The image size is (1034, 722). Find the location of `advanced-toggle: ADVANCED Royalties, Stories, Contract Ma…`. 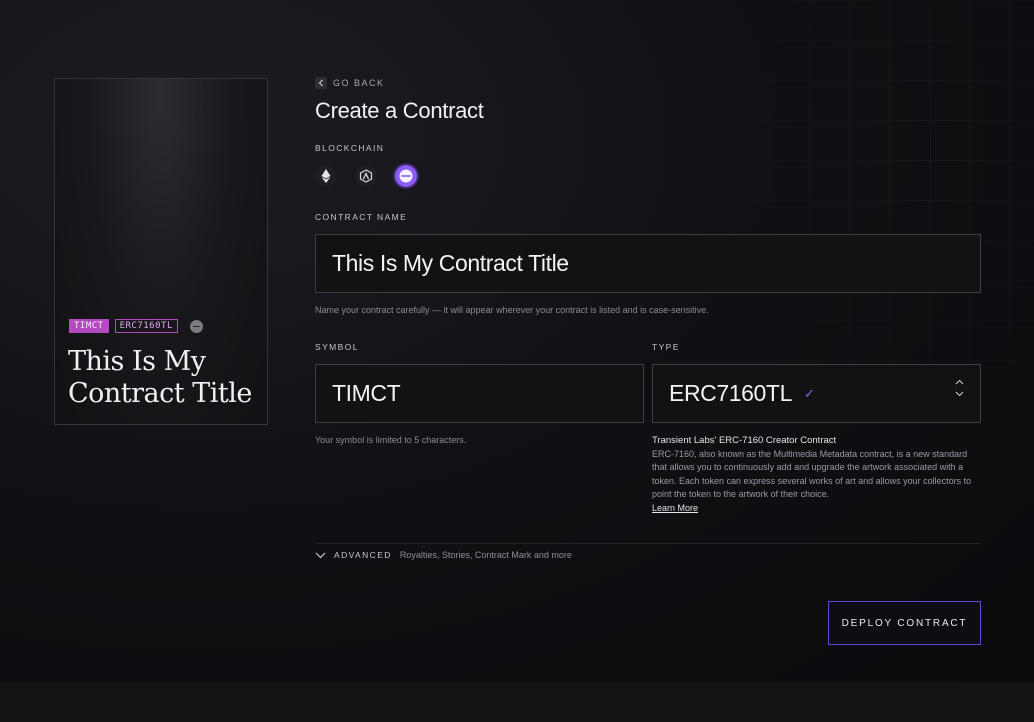

advanced-toggle: ADVANCED Royalties, Stories, Contract Ma… is located at coordinates (443, 555).